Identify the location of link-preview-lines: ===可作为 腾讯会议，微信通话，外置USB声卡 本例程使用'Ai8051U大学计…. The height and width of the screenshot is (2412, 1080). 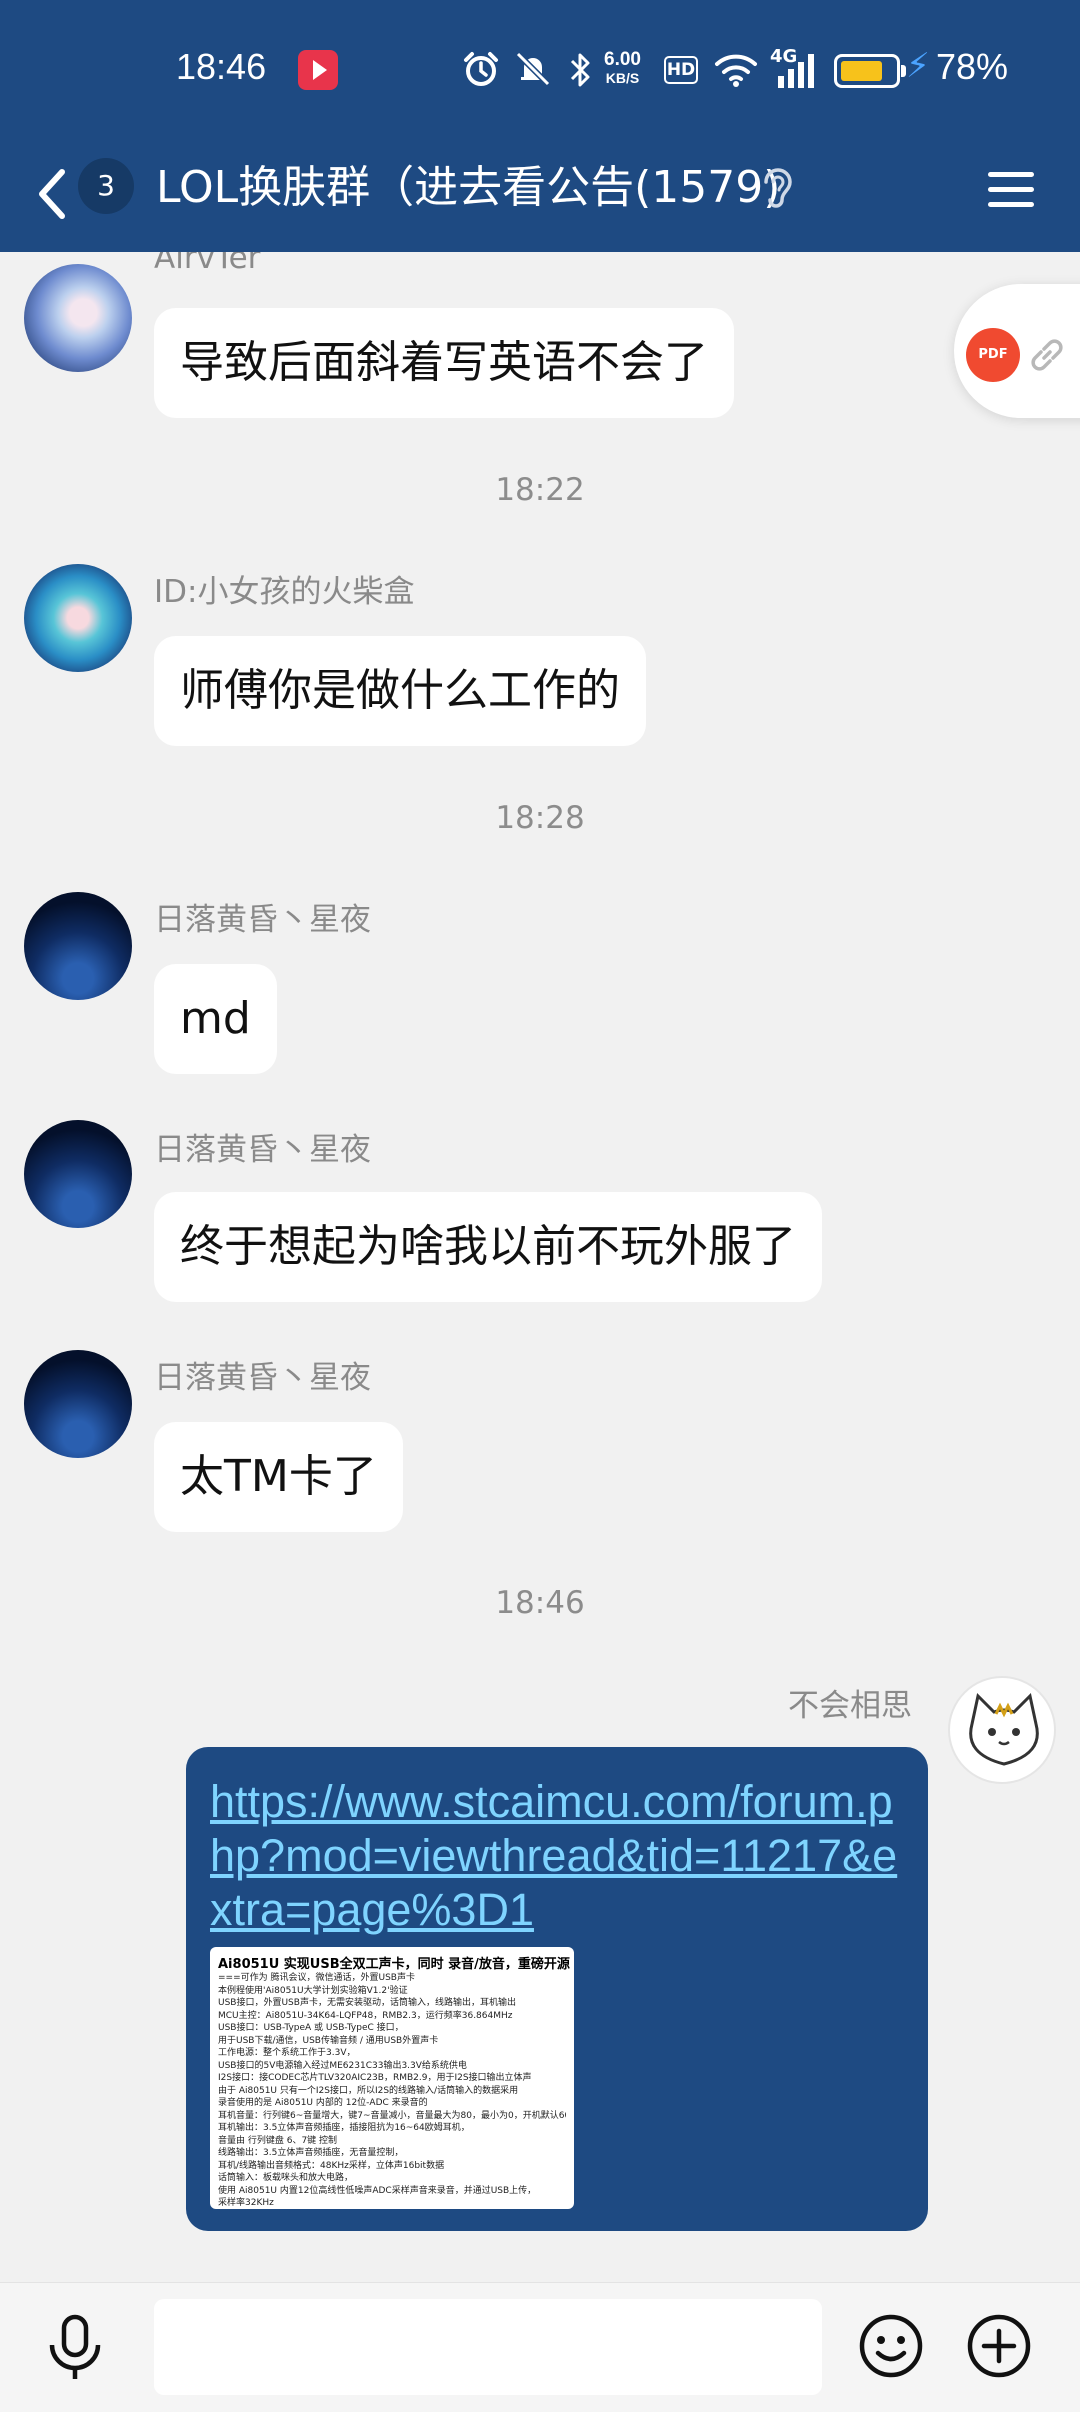
(392, 2090).